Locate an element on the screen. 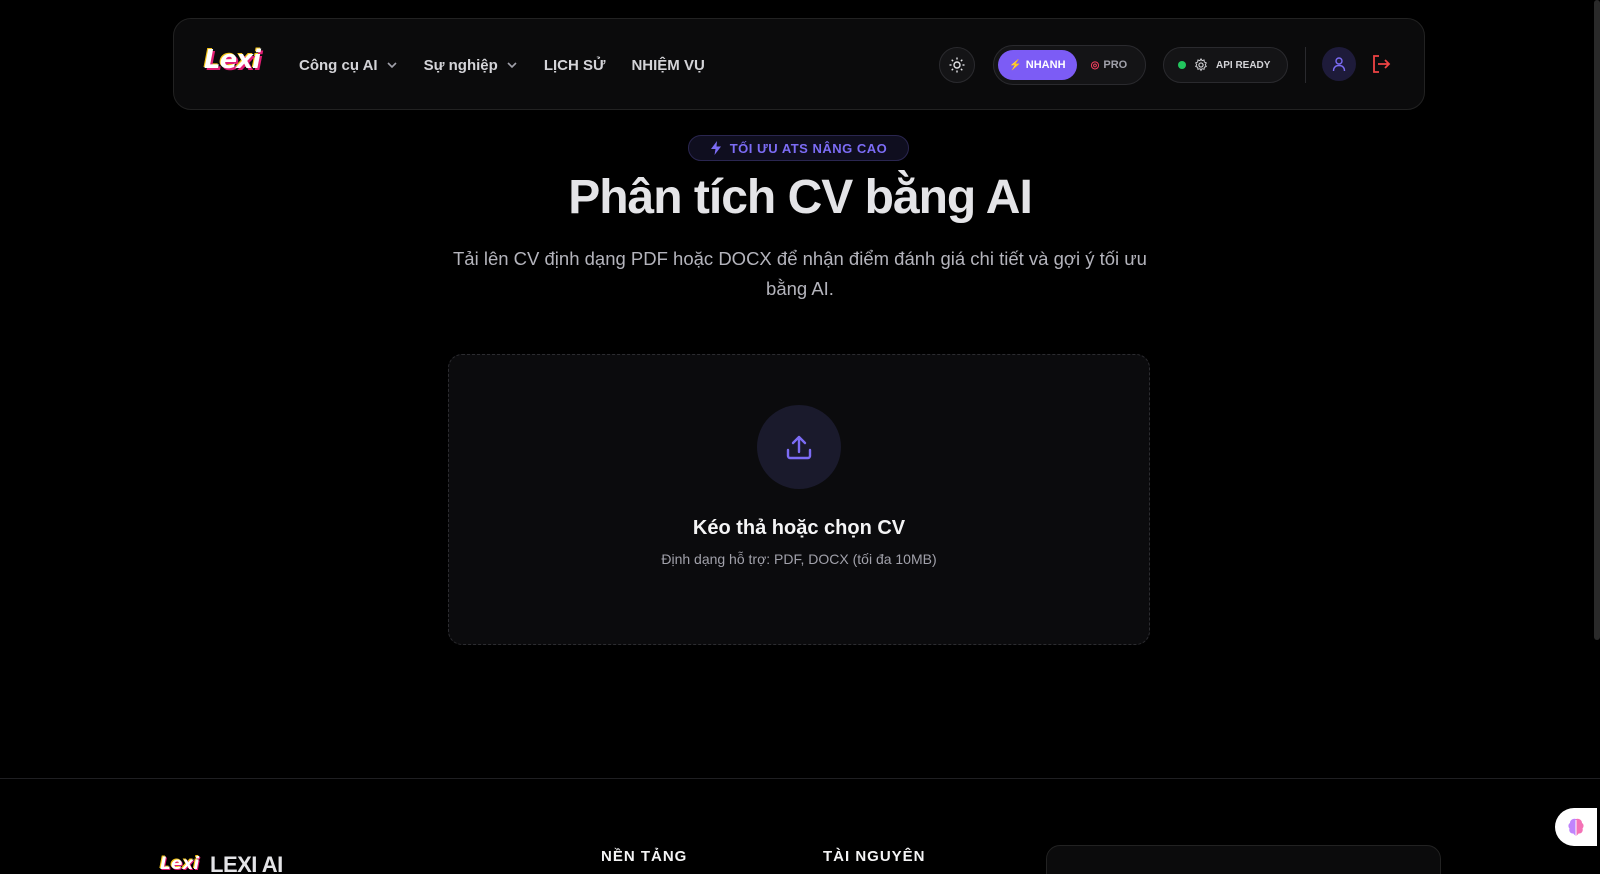 The image size is (1600, 874). user-profile-button is located at coordinates (1339, 64).